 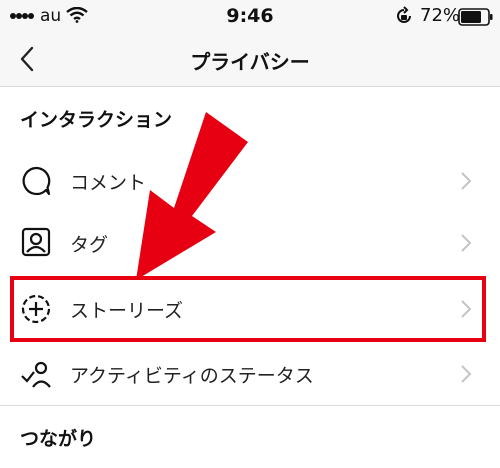 I want to click on list-item-label: アクティビティのステータス, so click(x=192, y=376).